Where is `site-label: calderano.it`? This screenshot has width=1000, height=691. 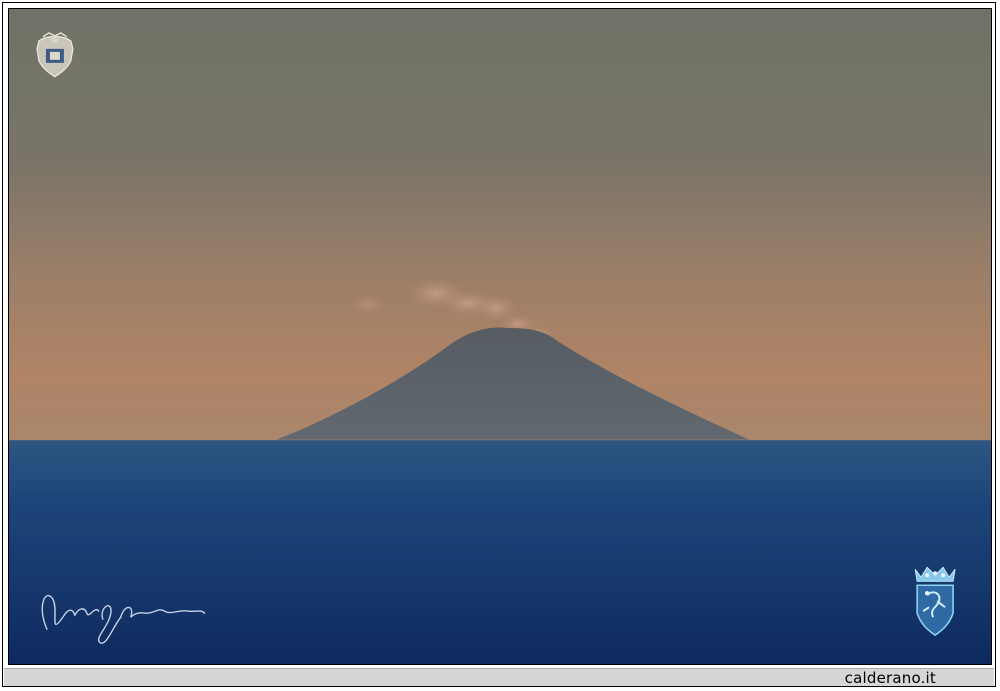 site-label: calderano.it is located at coordinates (890, 678).